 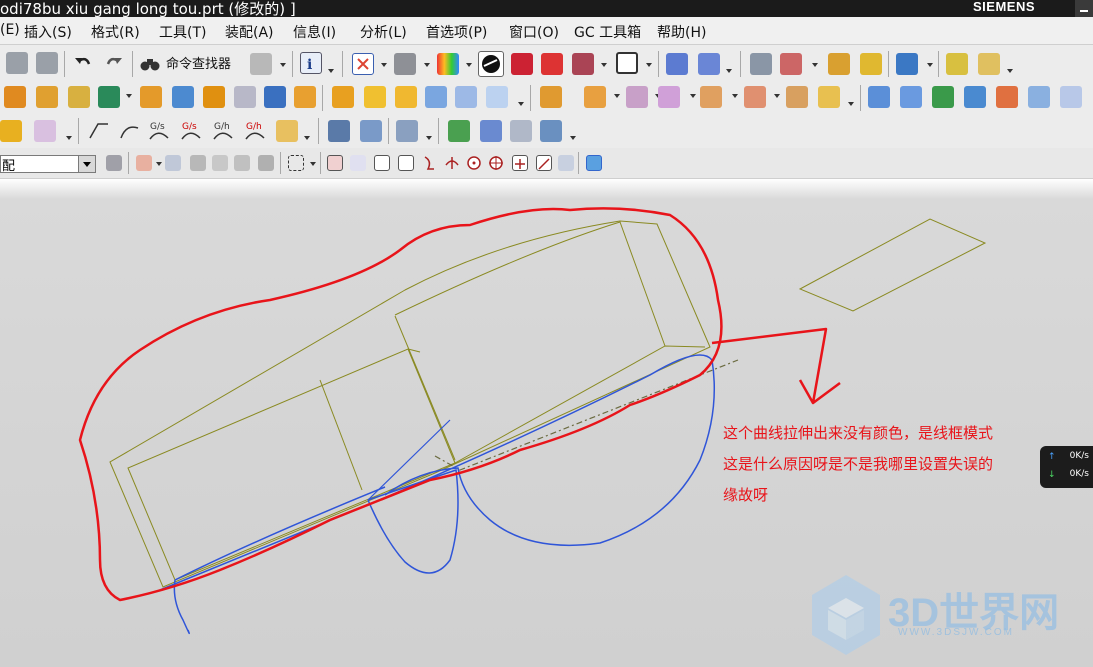 What do you see at coordinates (407, 131) in the screenshot?
I see `offset-curve-icon` at bounding box center [407, 131].